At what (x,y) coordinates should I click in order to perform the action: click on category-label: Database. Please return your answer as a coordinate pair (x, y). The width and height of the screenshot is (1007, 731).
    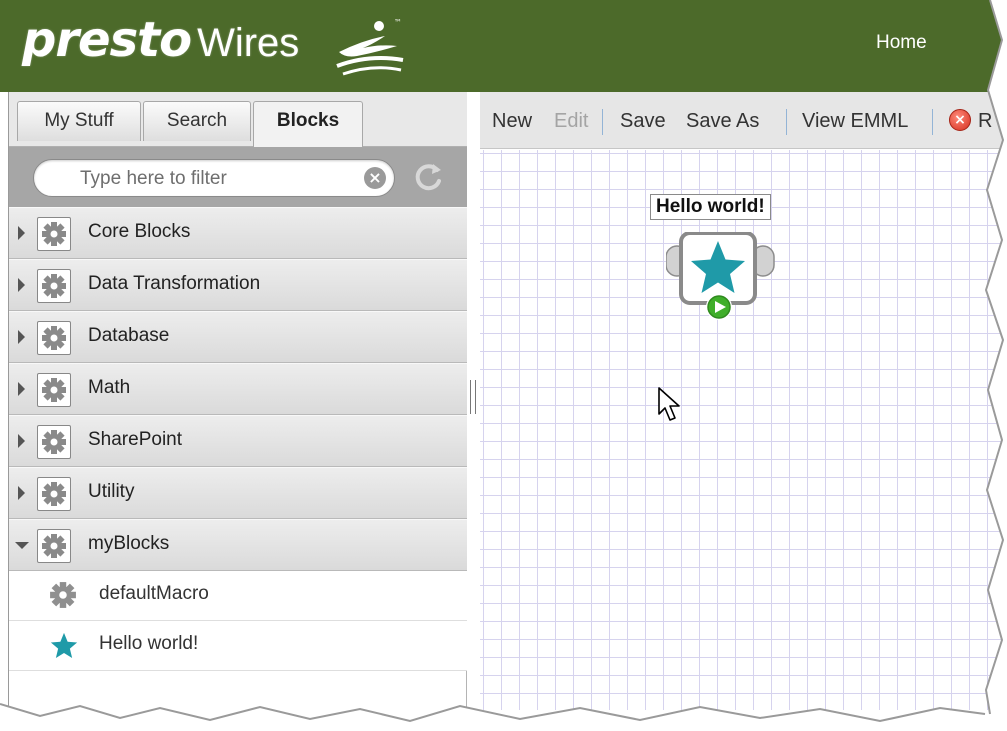
    Looking at the image, I should click on (129, 335).